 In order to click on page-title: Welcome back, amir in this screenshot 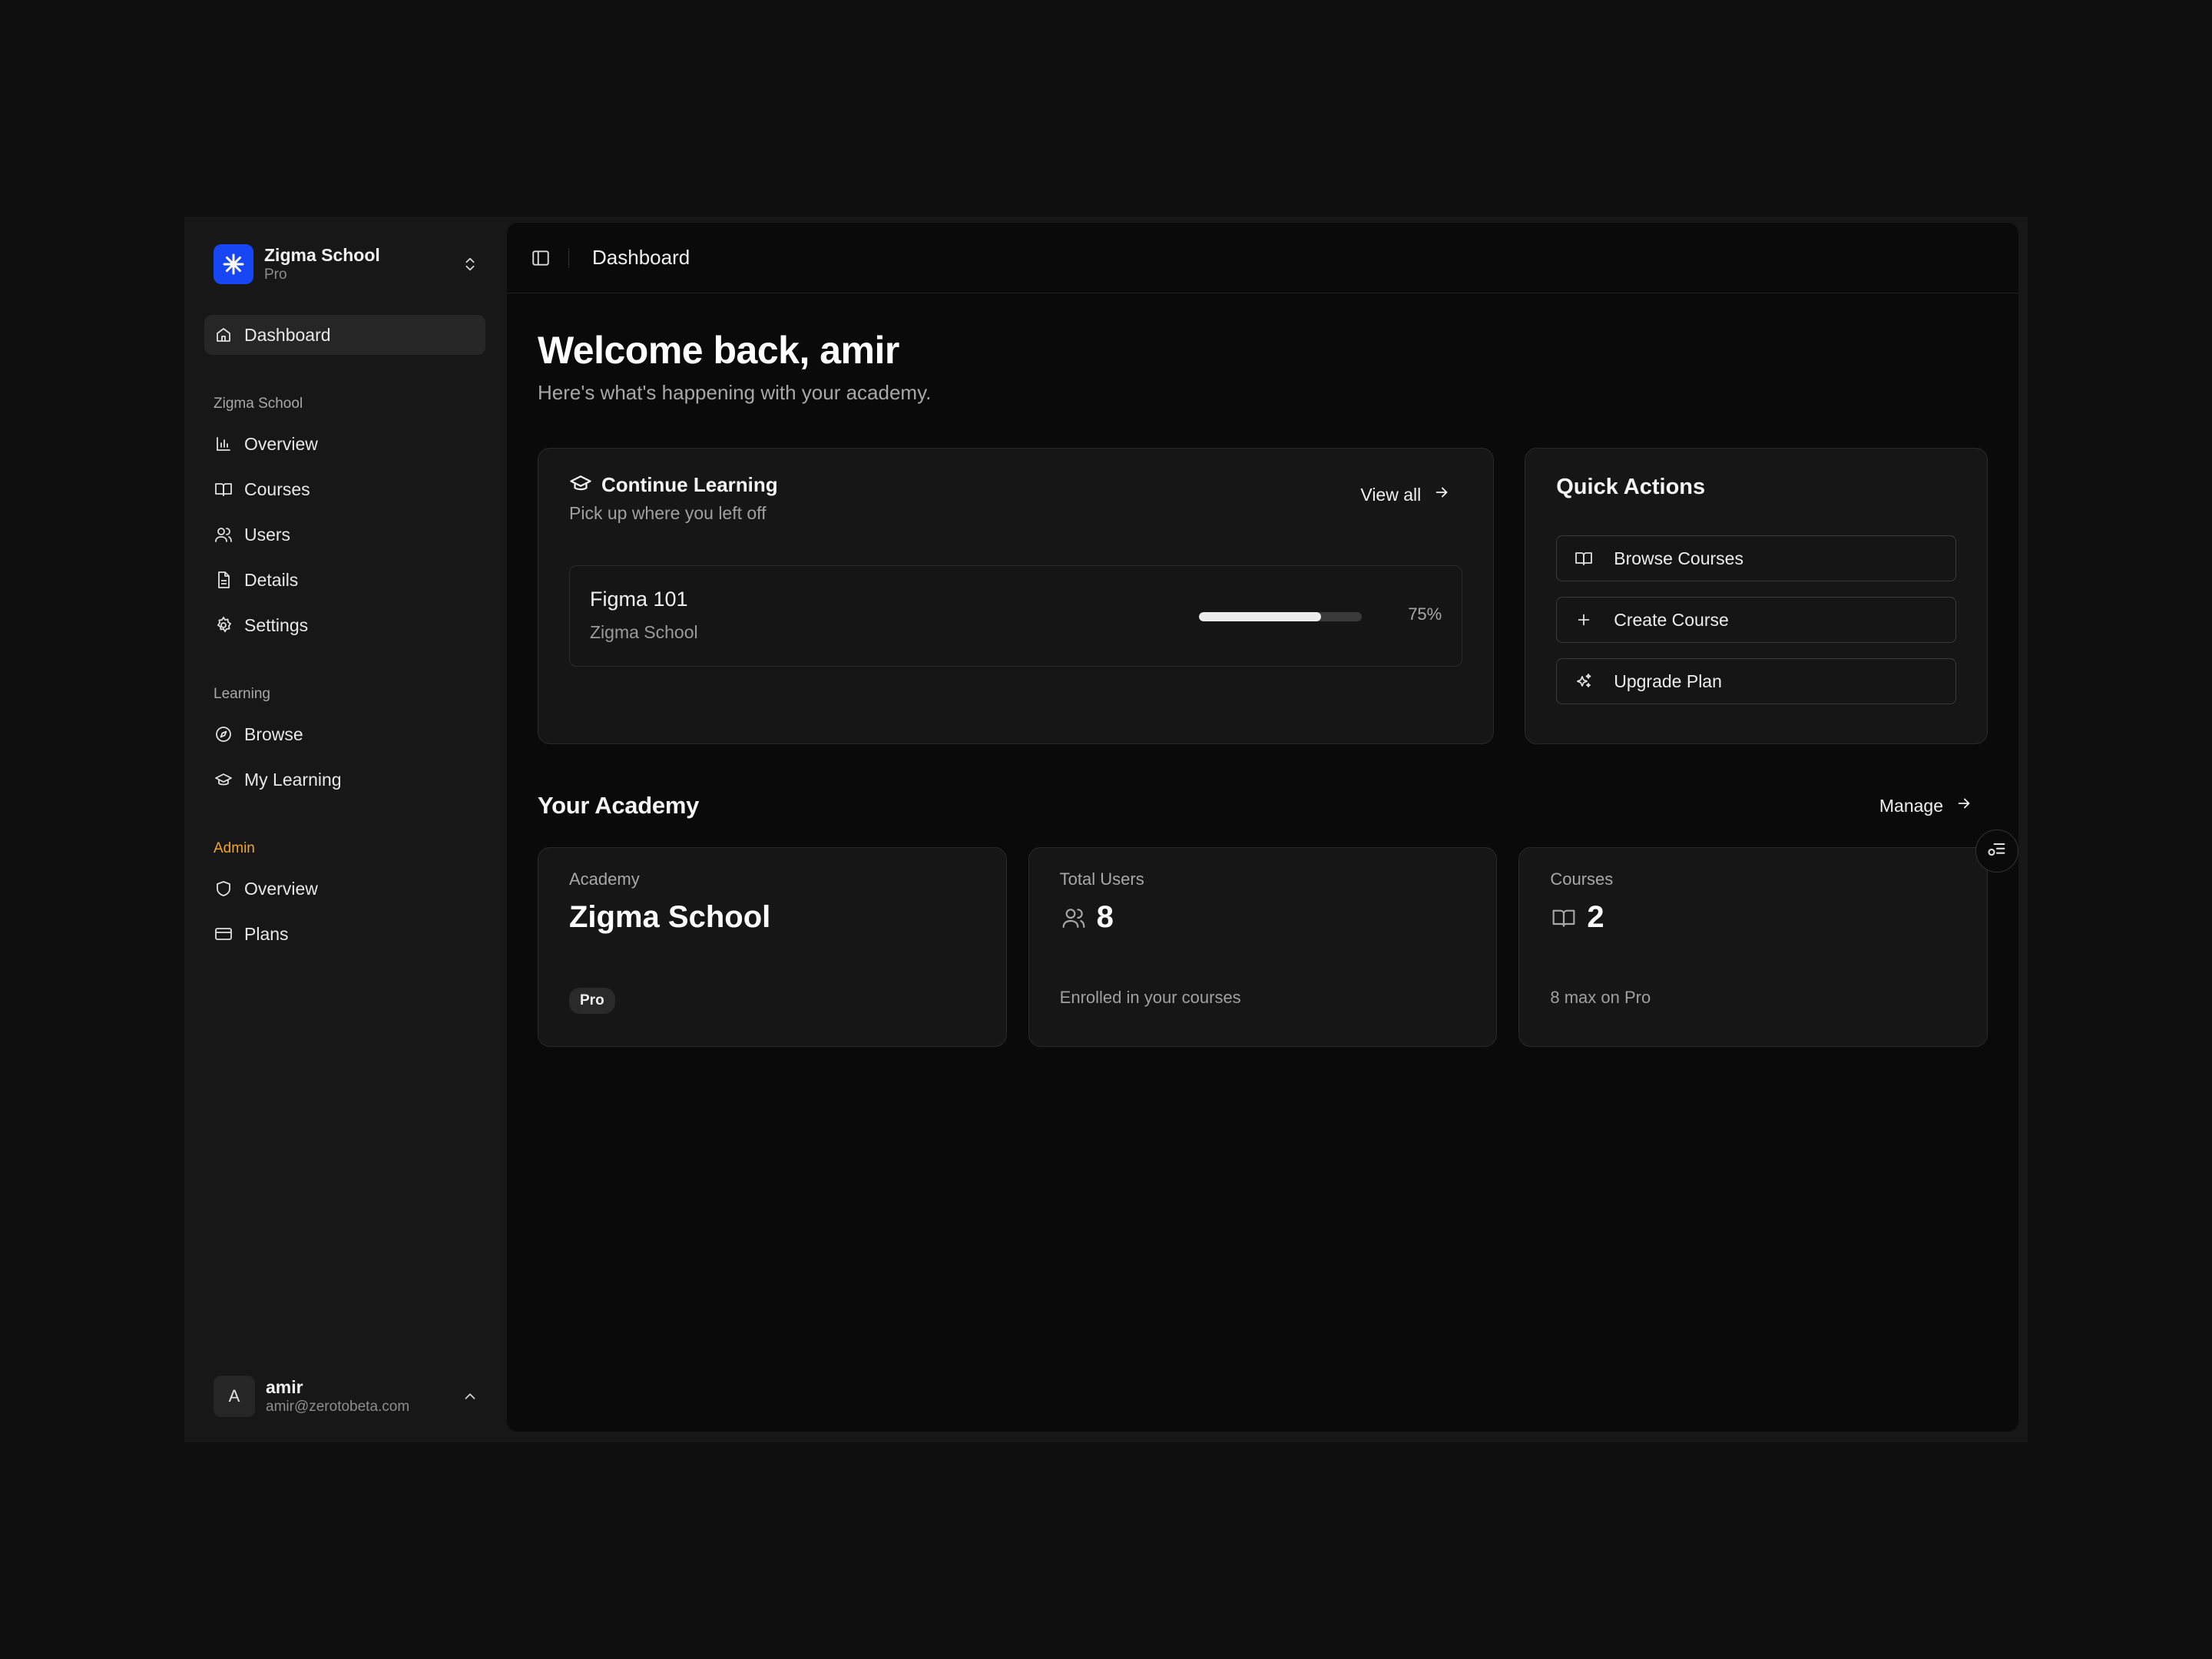, I will do `click(719, 350)`.